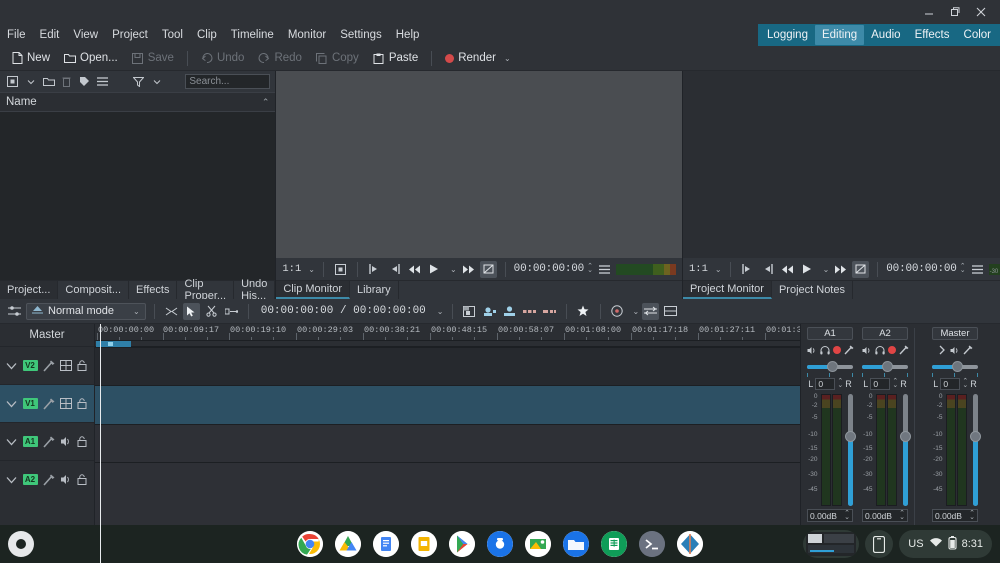 The height and width of the screenshot is (563, 1000). Describe the element at coordinates (929, 12) in the screenshot. I see `minimize-button` at that location.